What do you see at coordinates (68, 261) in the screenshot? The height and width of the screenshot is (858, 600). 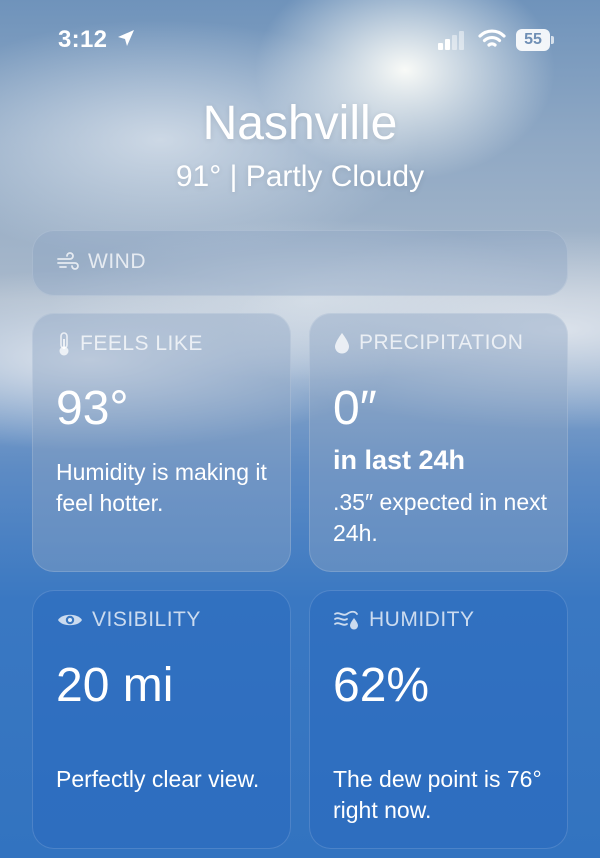 I see `wind-icon` at bounding box center [68, 261].